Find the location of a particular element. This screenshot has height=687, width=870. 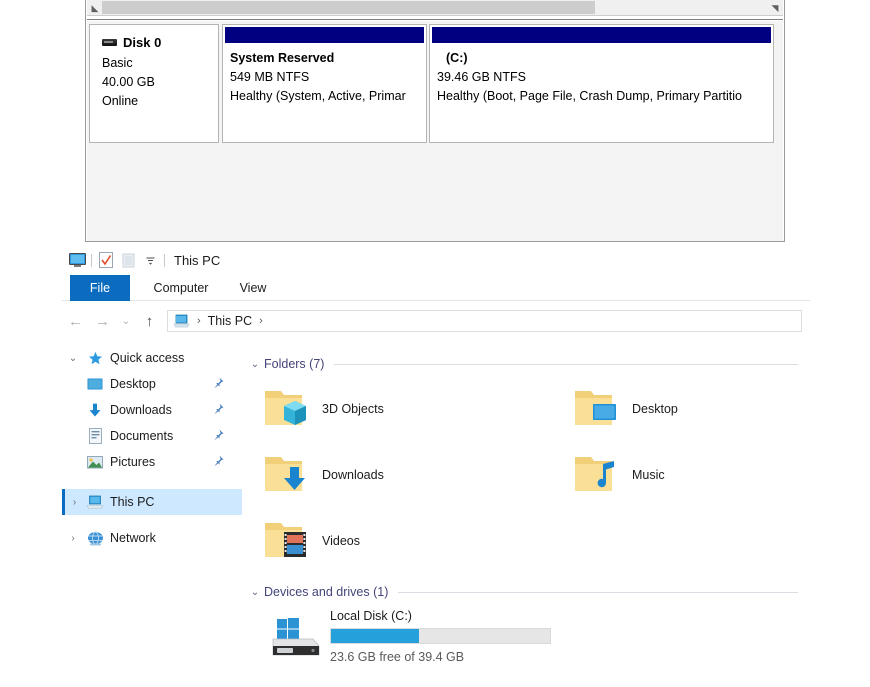

disk-title-row: Disk 0 is located at coordinates (160, 42).